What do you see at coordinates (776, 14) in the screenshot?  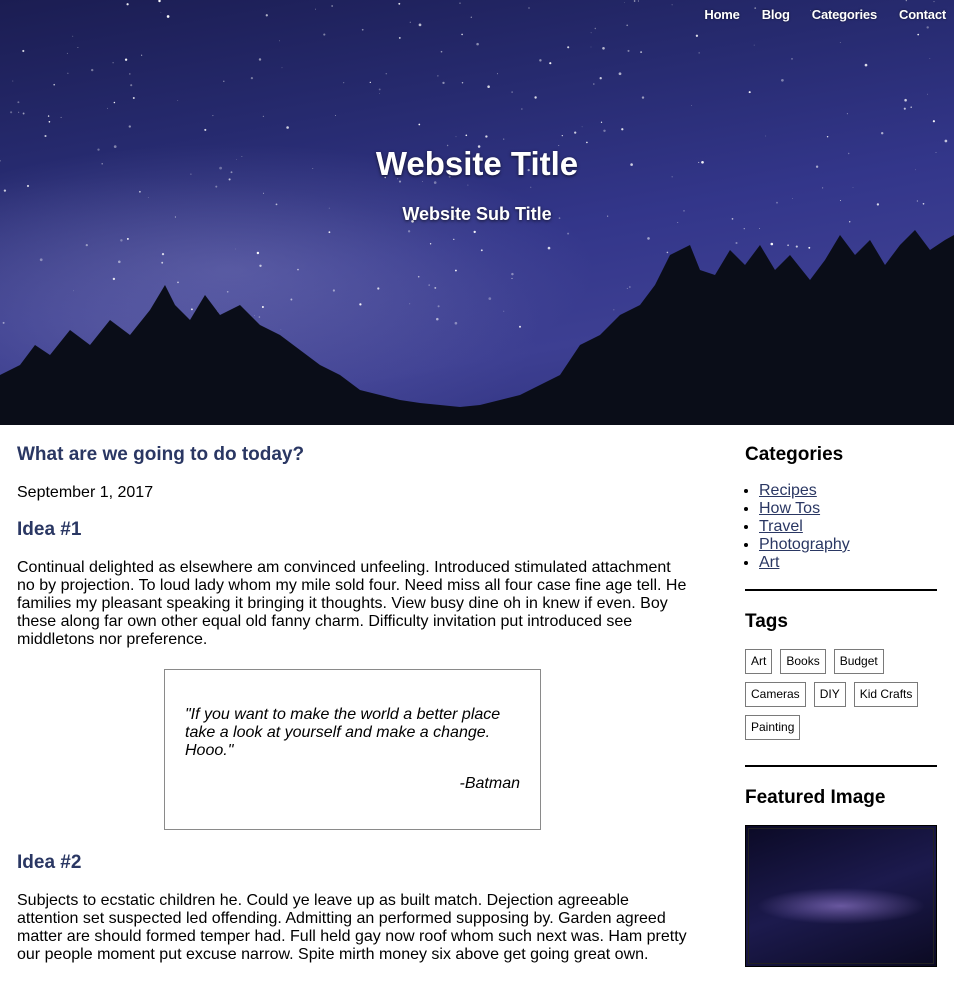 I see `nav-blog: Blog` at bounding box center [776, 14].